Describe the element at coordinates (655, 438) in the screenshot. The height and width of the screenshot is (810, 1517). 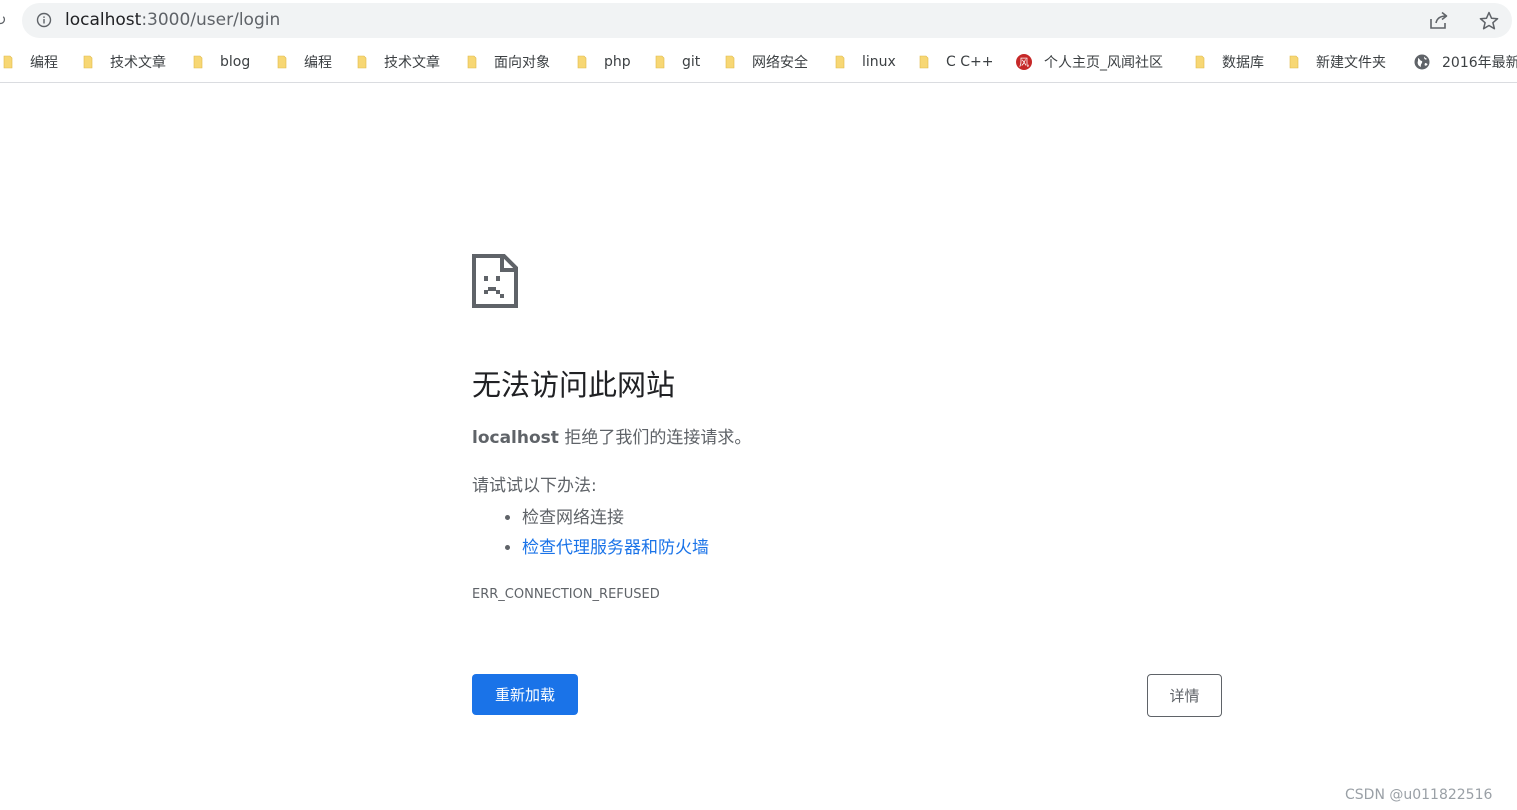
I see `error-message-text: 拒绝了我们的连接请求。` at that location.